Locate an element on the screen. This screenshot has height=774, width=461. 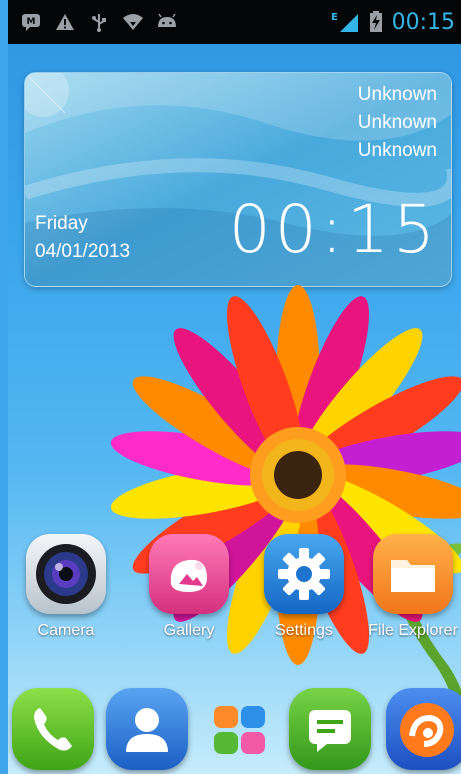
dock is located at coordinates (234, 729).